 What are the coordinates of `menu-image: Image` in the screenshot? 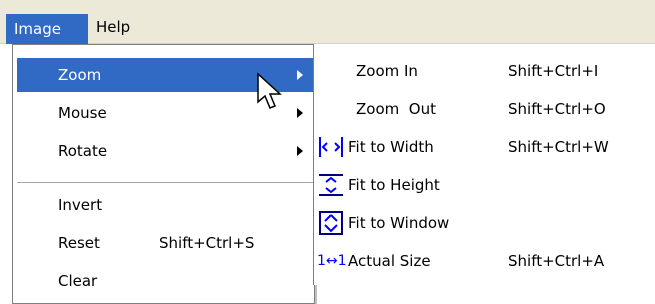 It's located at (47, 29).